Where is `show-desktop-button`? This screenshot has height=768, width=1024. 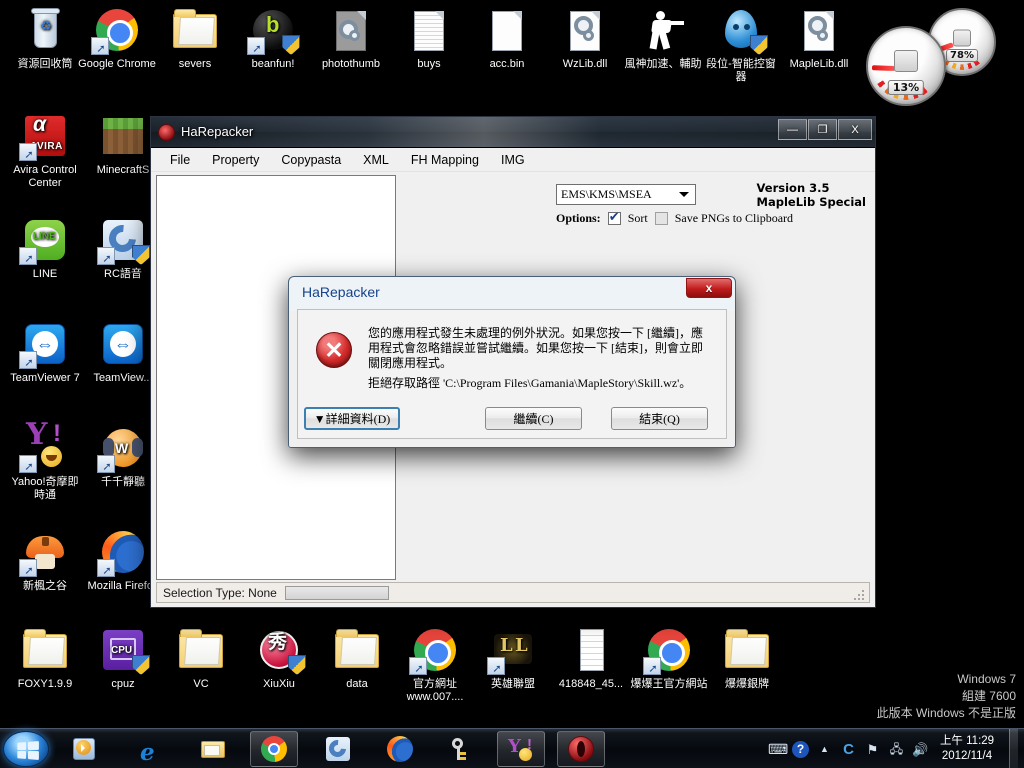
show-desktop-button is located at coordinates (1013, 748).